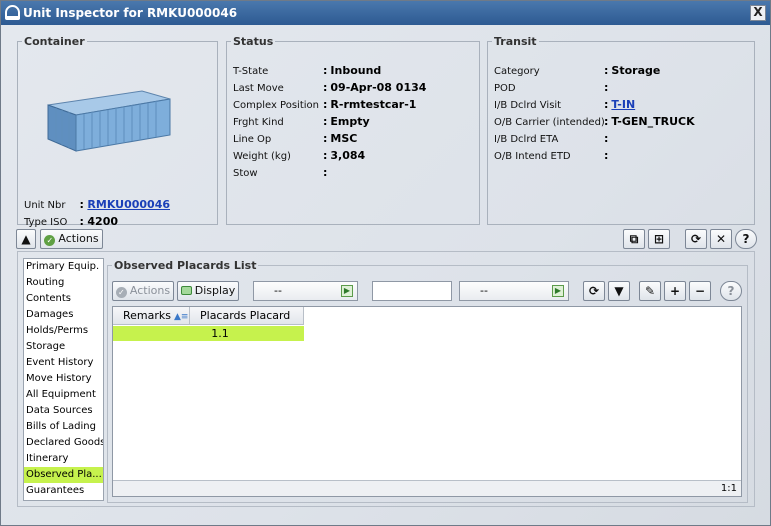 This screenshot has height=526, width=771. What do you see at coordinates (54, 41) in the screenshot?
I see `container-legend: Container` at bounding box center [54, 41].